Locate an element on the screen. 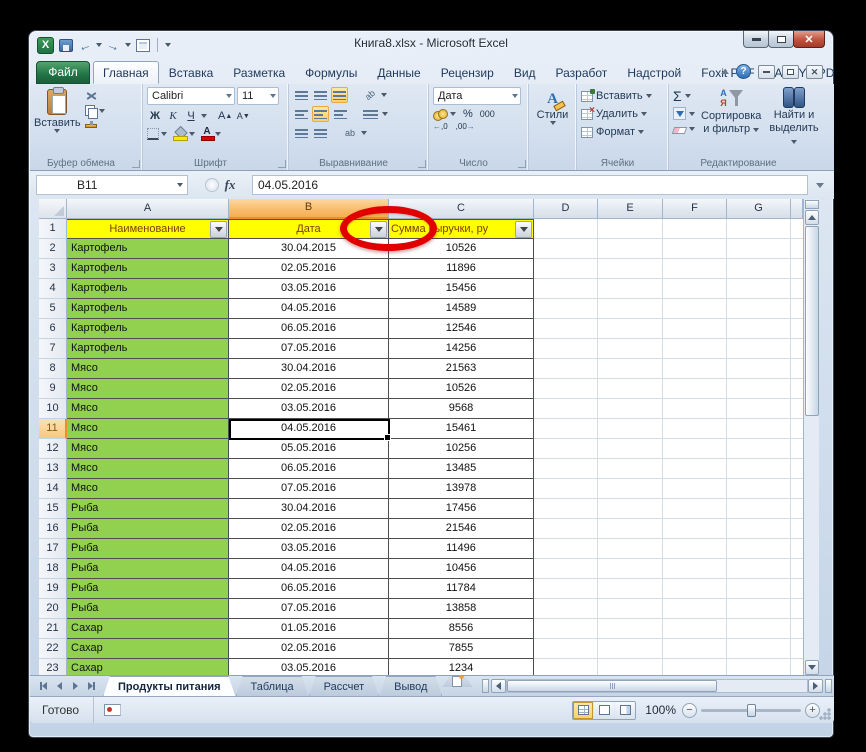 The image size is (866, 752). cell-A10: Мясо is located at coordinates (148, 409).